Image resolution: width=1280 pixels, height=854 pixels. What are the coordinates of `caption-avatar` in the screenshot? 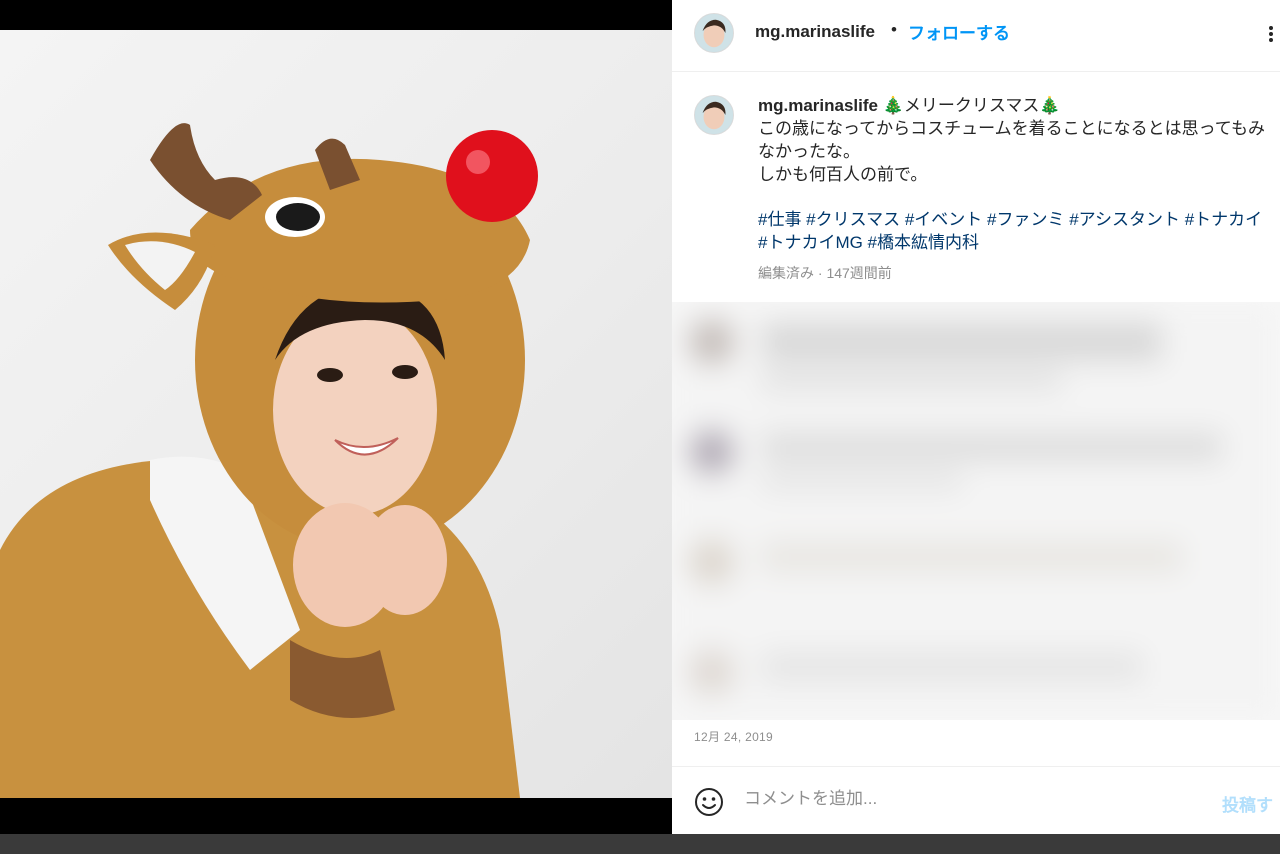 It's located at (714, 115).